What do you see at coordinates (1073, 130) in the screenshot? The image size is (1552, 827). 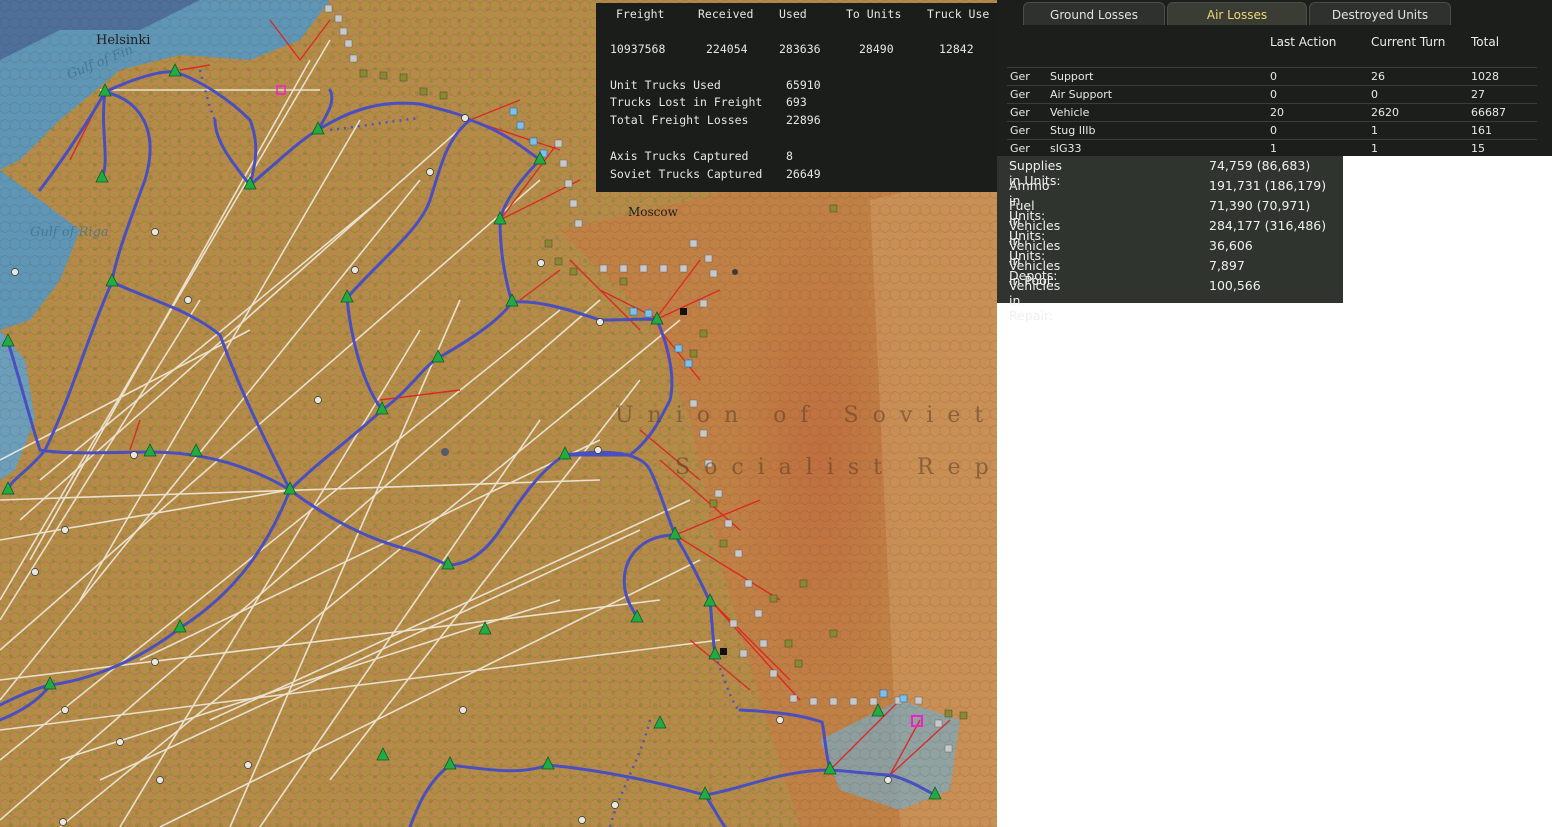 I see `row-type: Stug IIIb` at bounding box center [1073, 130].